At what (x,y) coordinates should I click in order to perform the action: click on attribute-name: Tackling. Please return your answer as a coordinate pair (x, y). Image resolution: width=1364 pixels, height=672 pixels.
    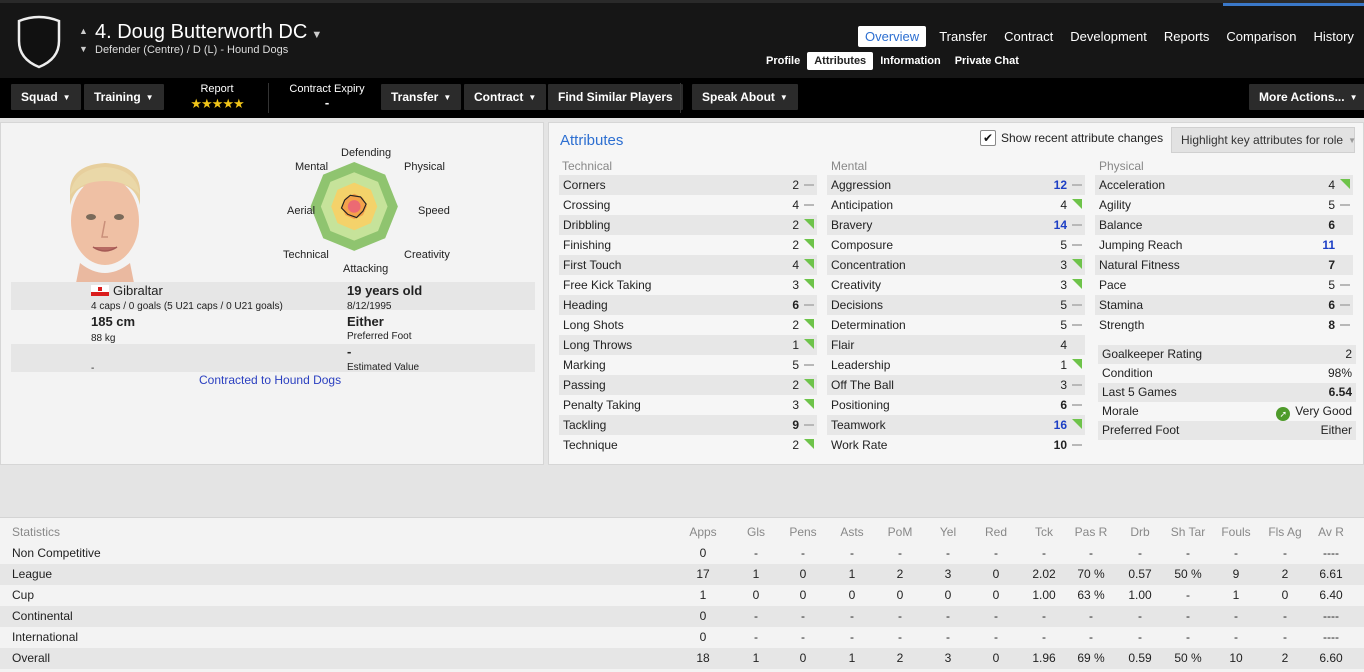
    Looking at the image, I should click on (585, 425).